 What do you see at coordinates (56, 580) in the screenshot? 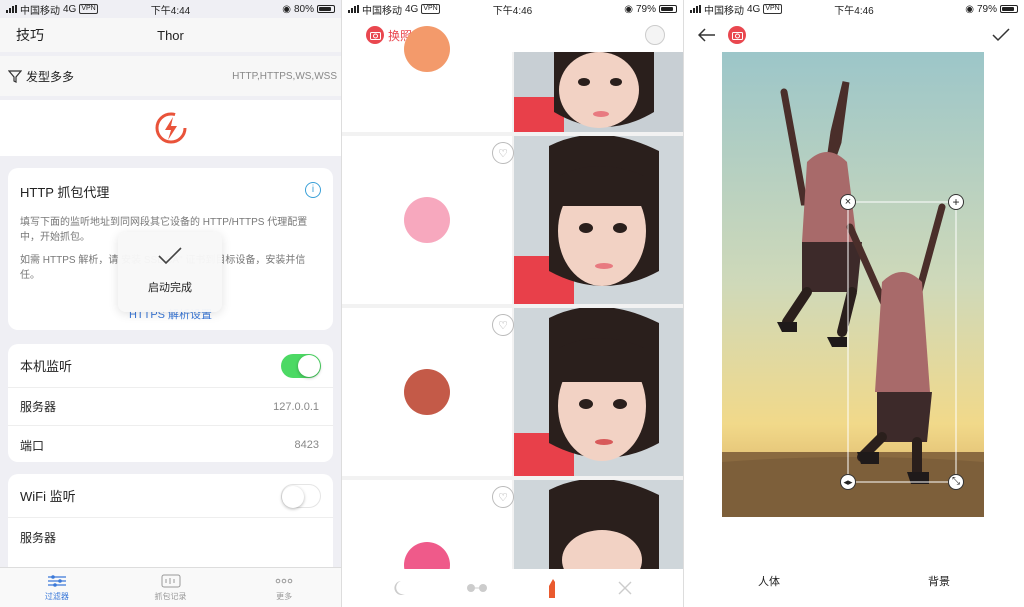
I see `sliders-icon` at bounding box center [56, 580].